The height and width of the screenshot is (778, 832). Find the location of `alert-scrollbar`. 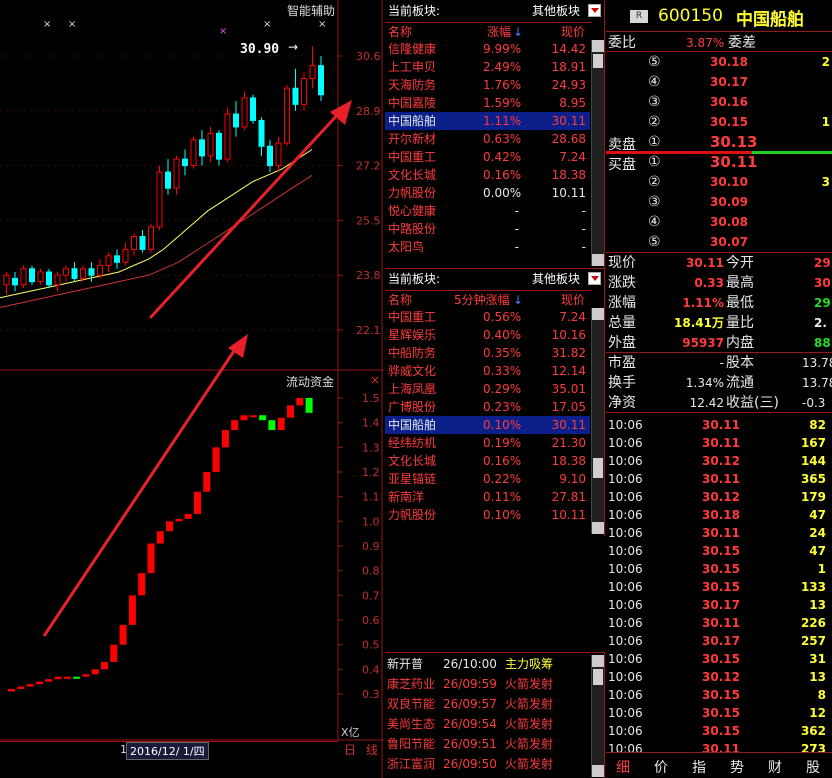

alert-scrollbar is located at coordinates (597, 716).